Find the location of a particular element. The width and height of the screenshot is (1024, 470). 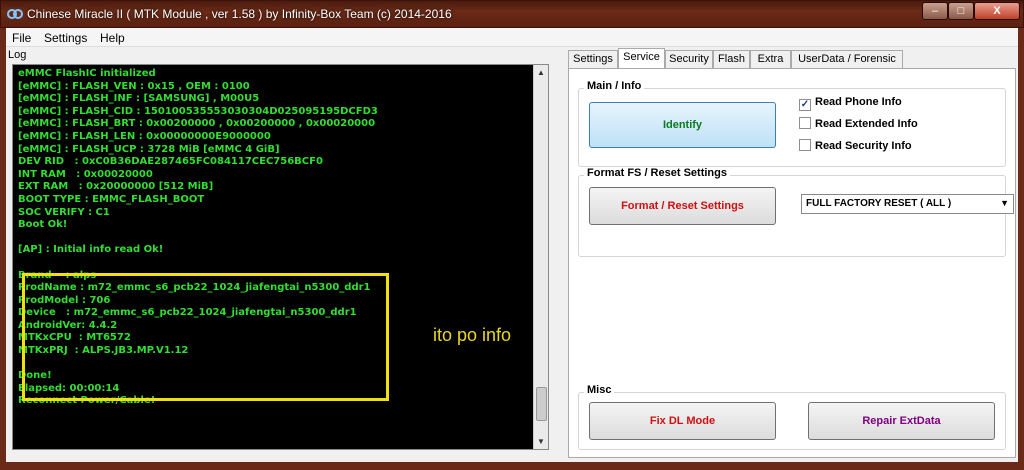

identify-button: Identify is located at coordinates (682, 125).